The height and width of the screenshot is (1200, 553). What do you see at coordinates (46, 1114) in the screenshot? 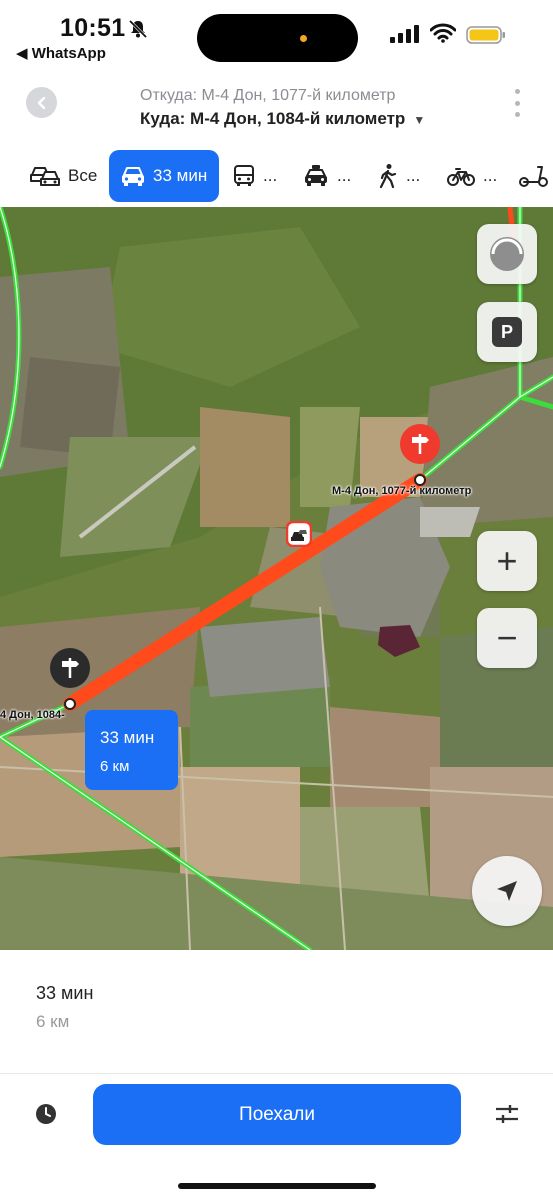
I see `clock-icon` at bounding box center [46, 1114].